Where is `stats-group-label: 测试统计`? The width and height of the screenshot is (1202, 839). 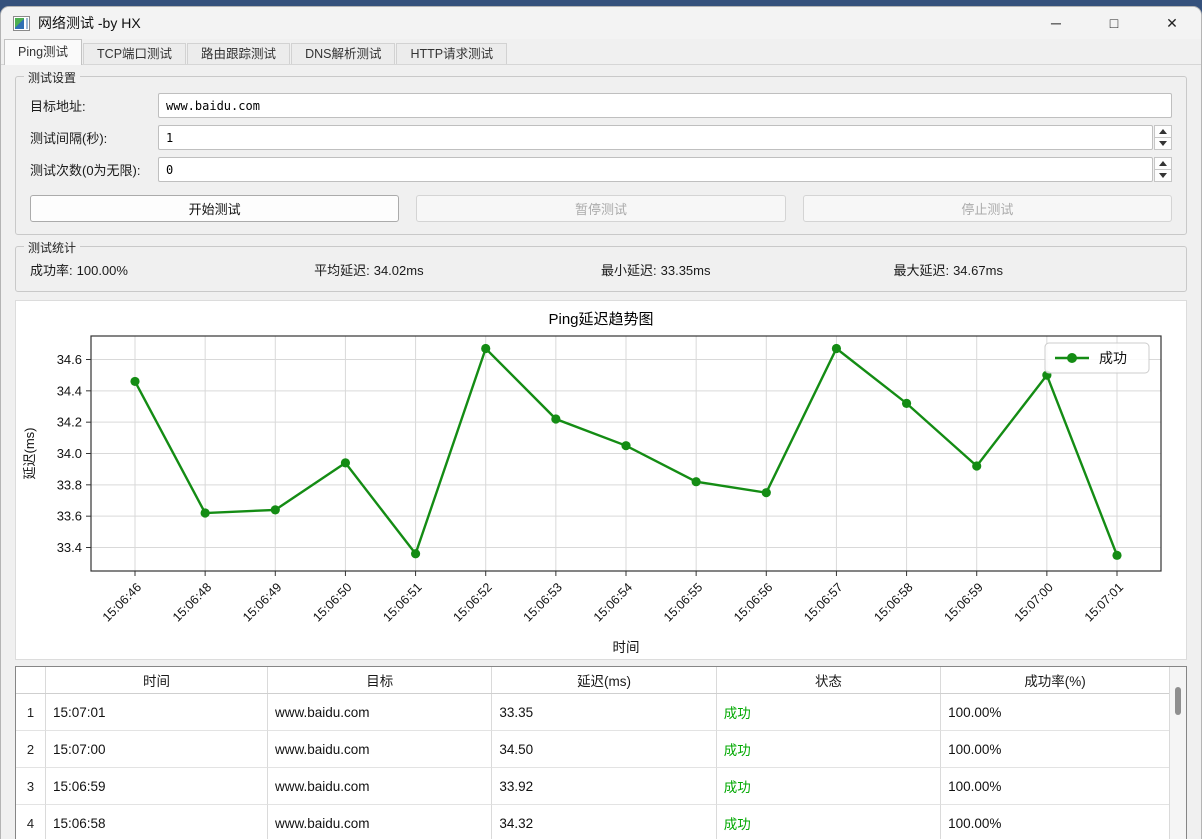 stats-group-label: 测试统计 is located at coordinates (52, 247).